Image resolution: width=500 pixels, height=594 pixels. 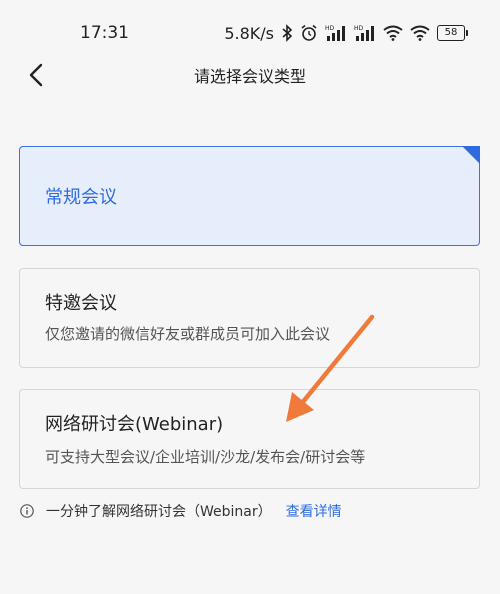 I want to click on view-details-link: 查看详情, so click(x=314, y=511).